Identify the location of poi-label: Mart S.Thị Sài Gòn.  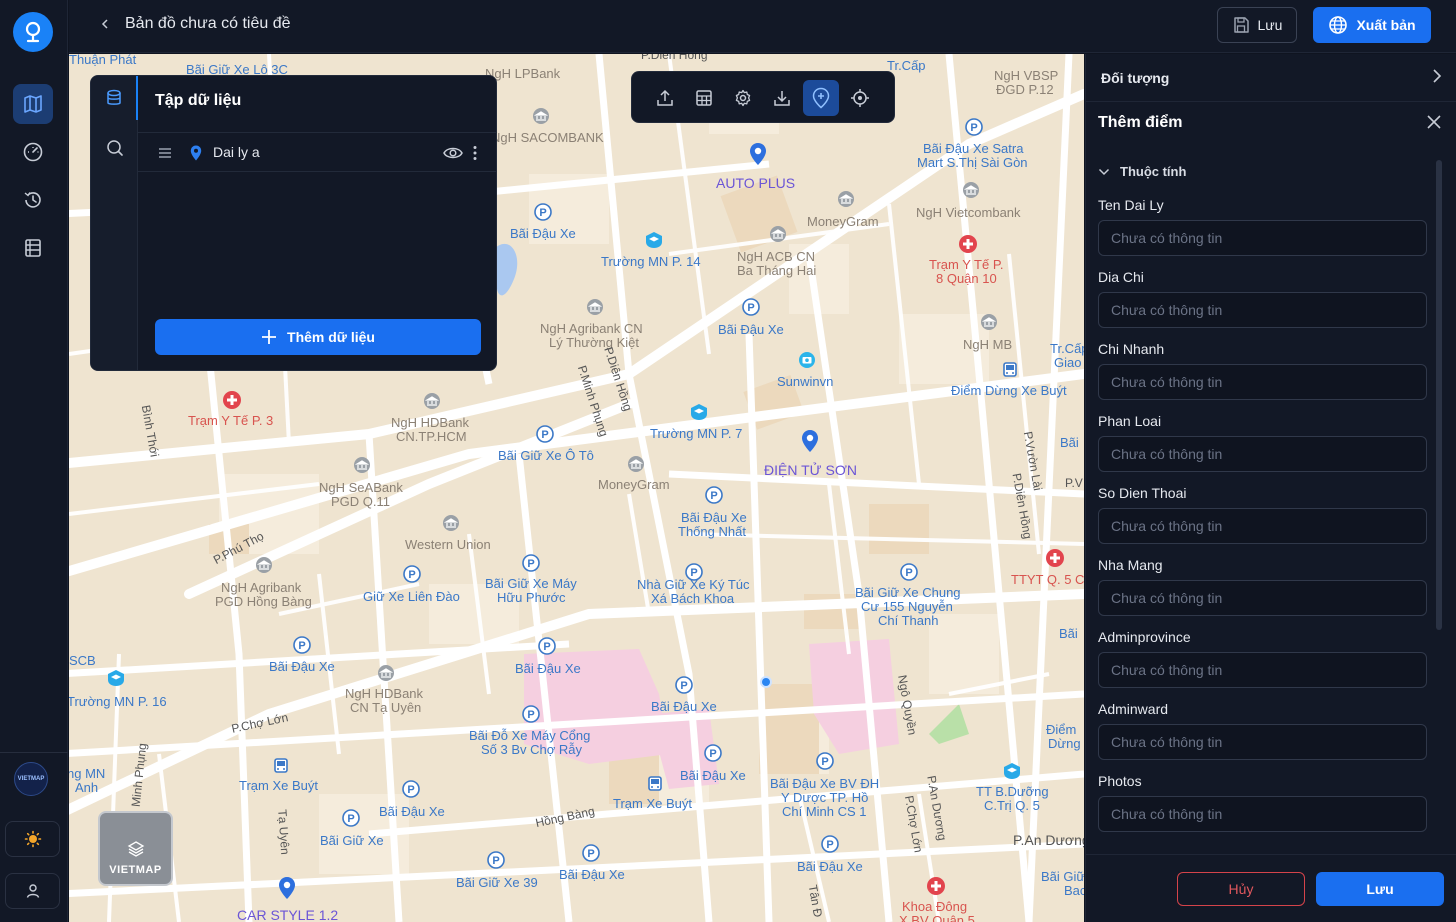
(972, 163).